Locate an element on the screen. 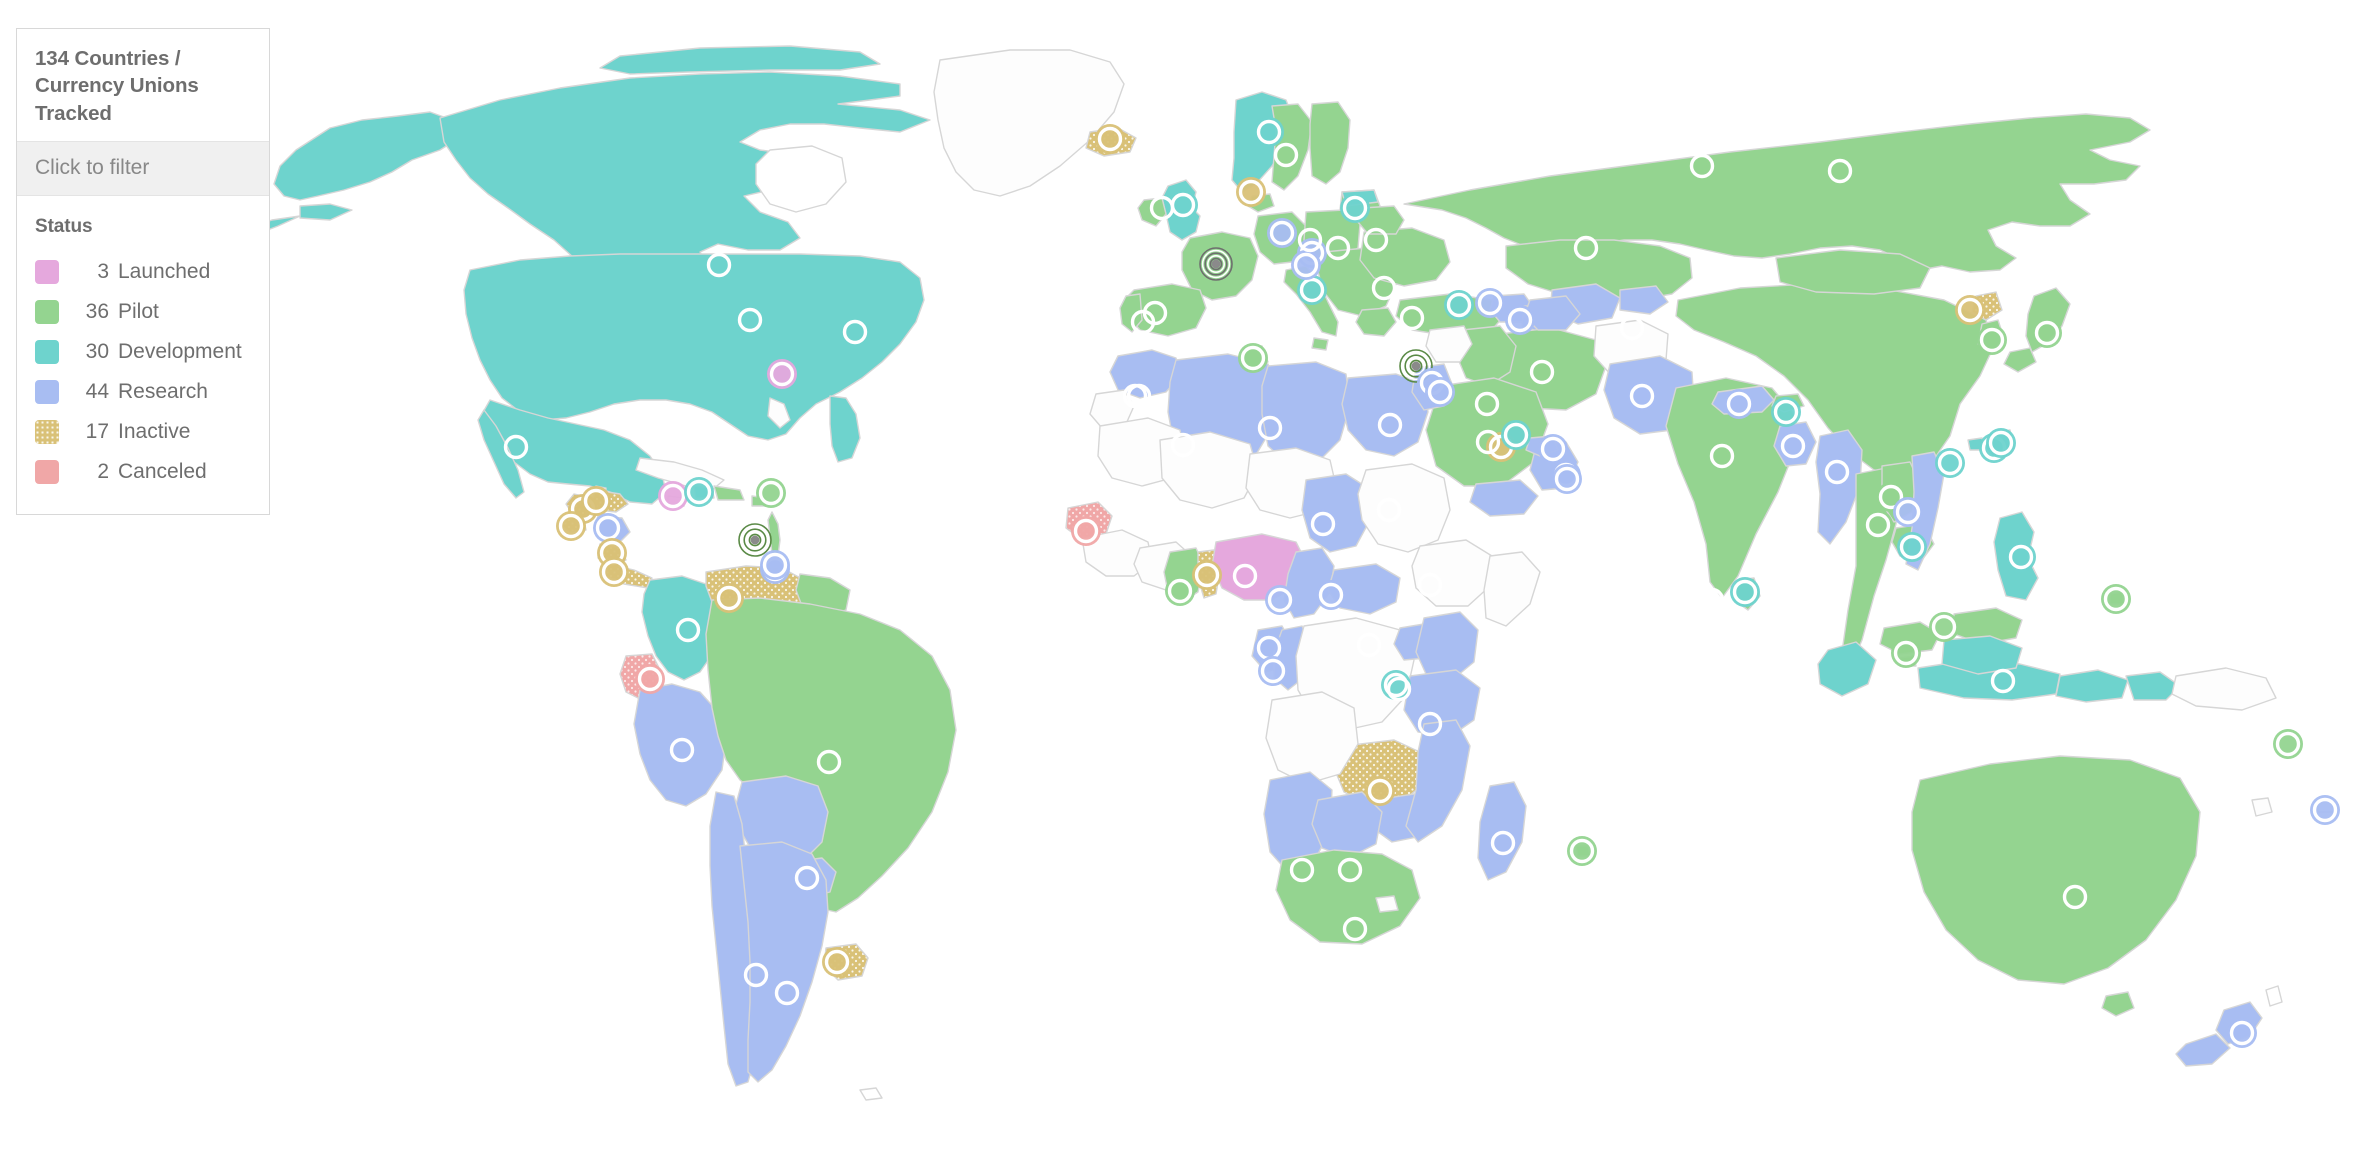 This screenshot has width=2374, height=1160. legend-count: 36 is located at coordinates (97, 312).